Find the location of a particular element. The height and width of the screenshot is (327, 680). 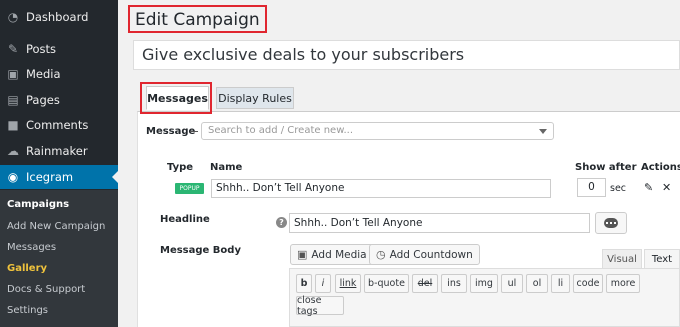

tab-highlight-box is located at coordinates (176, 98).